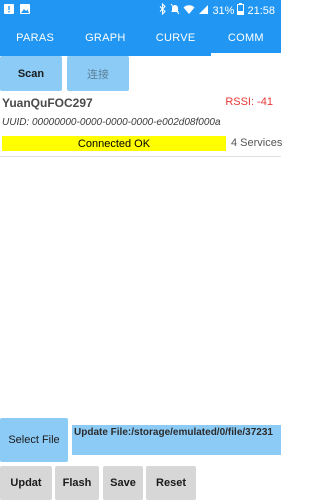  I want to click on select-file-button: Select File, so click(34, 440).